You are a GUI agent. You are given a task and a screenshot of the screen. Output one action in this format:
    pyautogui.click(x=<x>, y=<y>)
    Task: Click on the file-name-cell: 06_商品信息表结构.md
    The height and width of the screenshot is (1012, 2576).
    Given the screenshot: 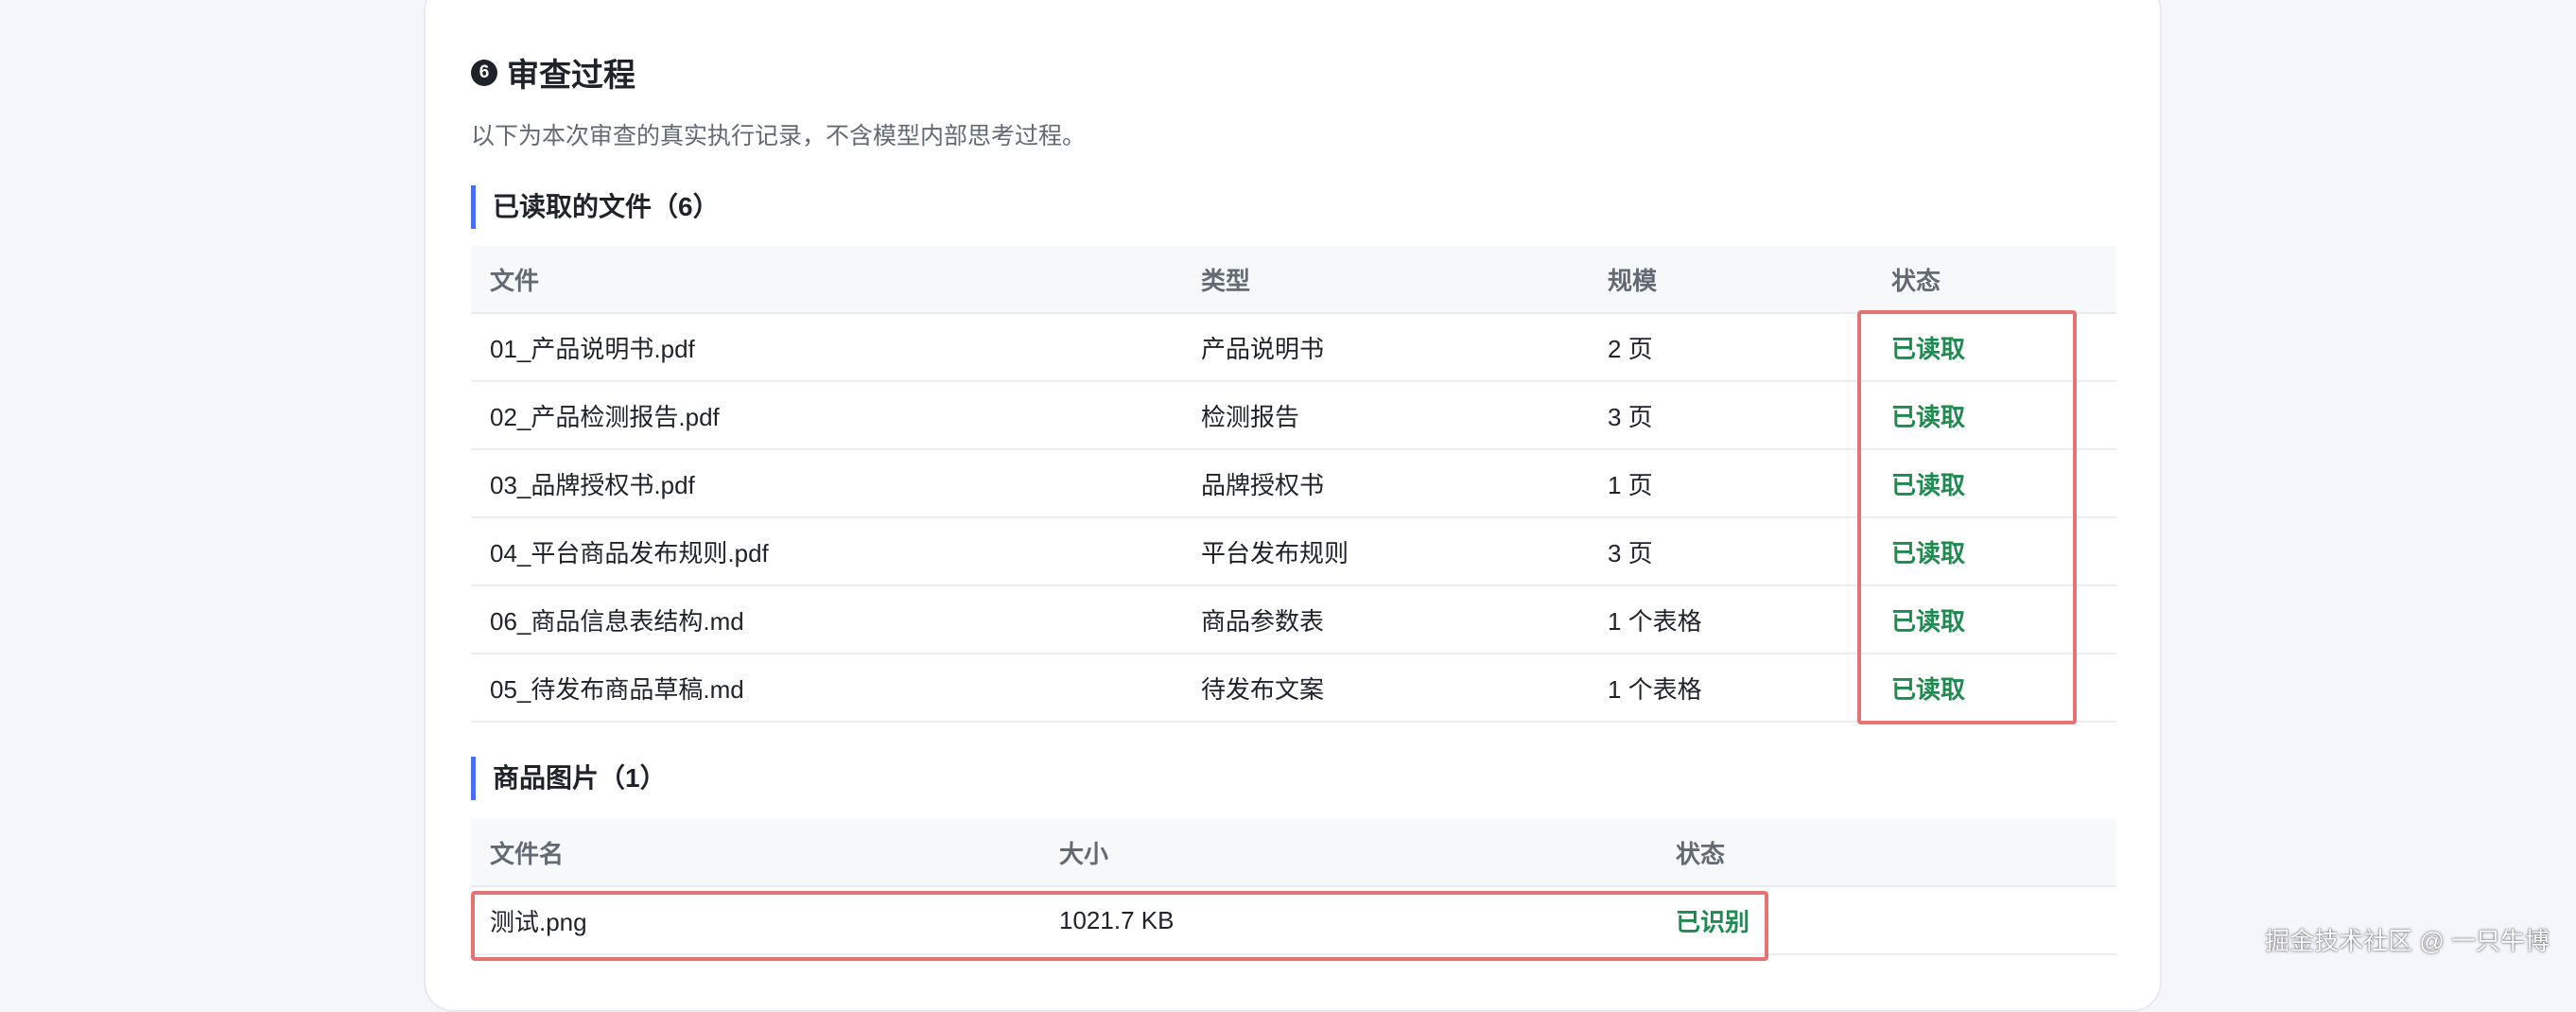 What is the action you would take?
    pyautogui.click(x=826, y=619)
    